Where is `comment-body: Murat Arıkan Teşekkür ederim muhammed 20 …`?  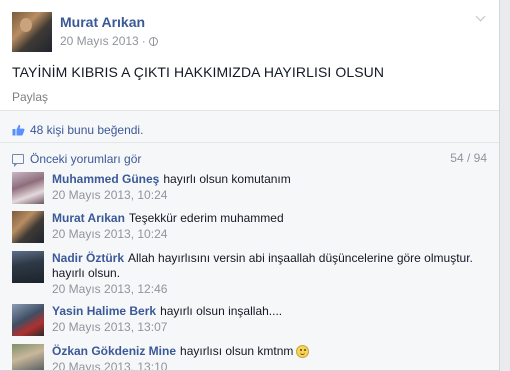
comment-body: Murat Arıkan Teşekkür ederim muhammed 20 … is located at coordinates (270, 226).